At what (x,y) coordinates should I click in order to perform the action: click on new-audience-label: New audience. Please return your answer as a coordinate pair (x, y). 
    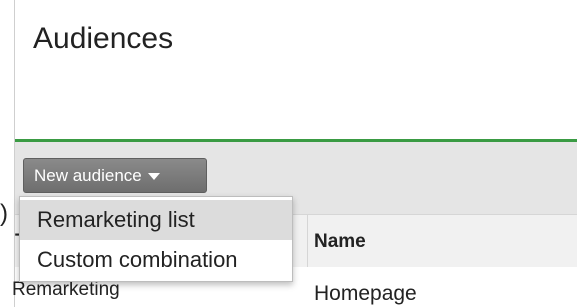
    Looking at the image, I should click on (88, 175).